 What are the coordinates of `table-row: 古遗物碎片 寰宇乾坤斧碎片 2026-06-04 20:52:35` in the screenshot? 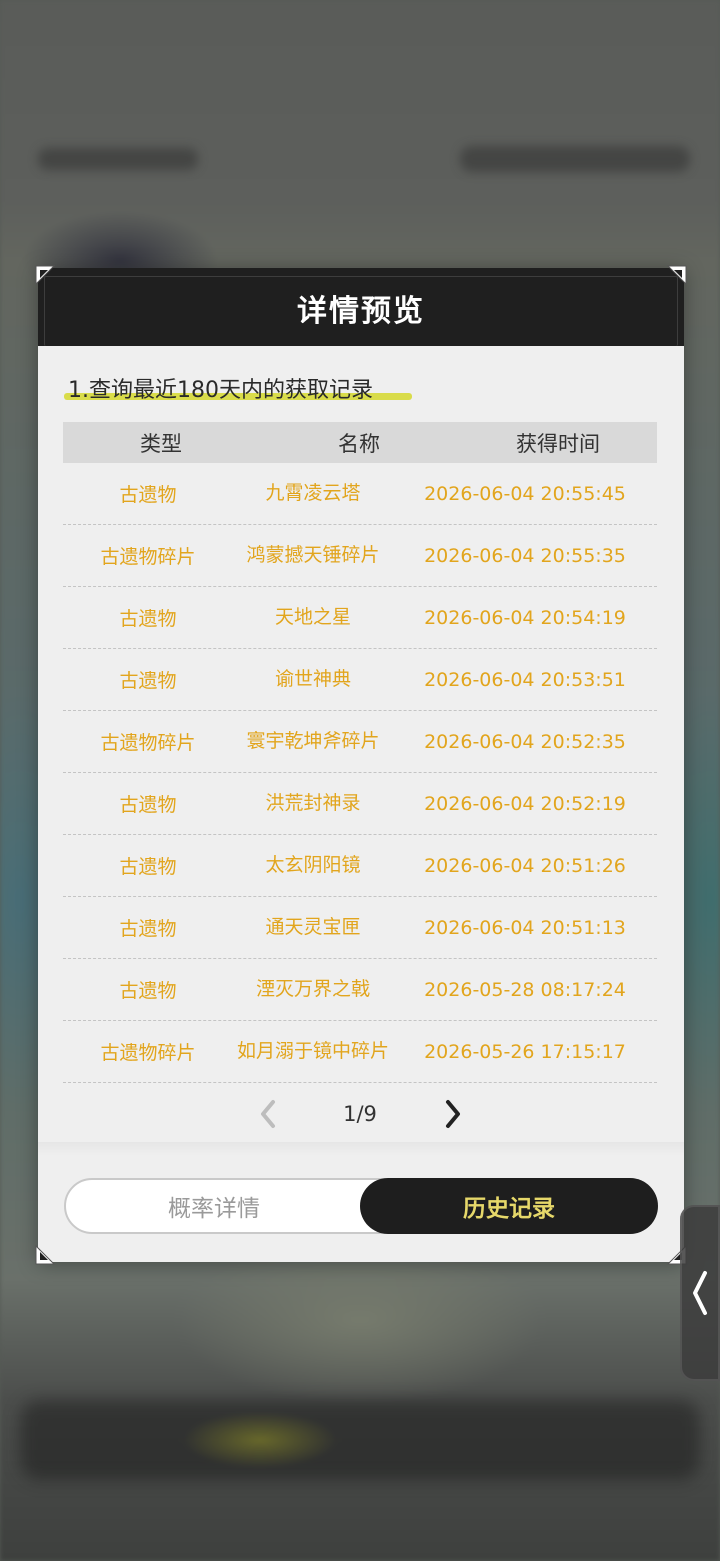 It's located at (360, 742).